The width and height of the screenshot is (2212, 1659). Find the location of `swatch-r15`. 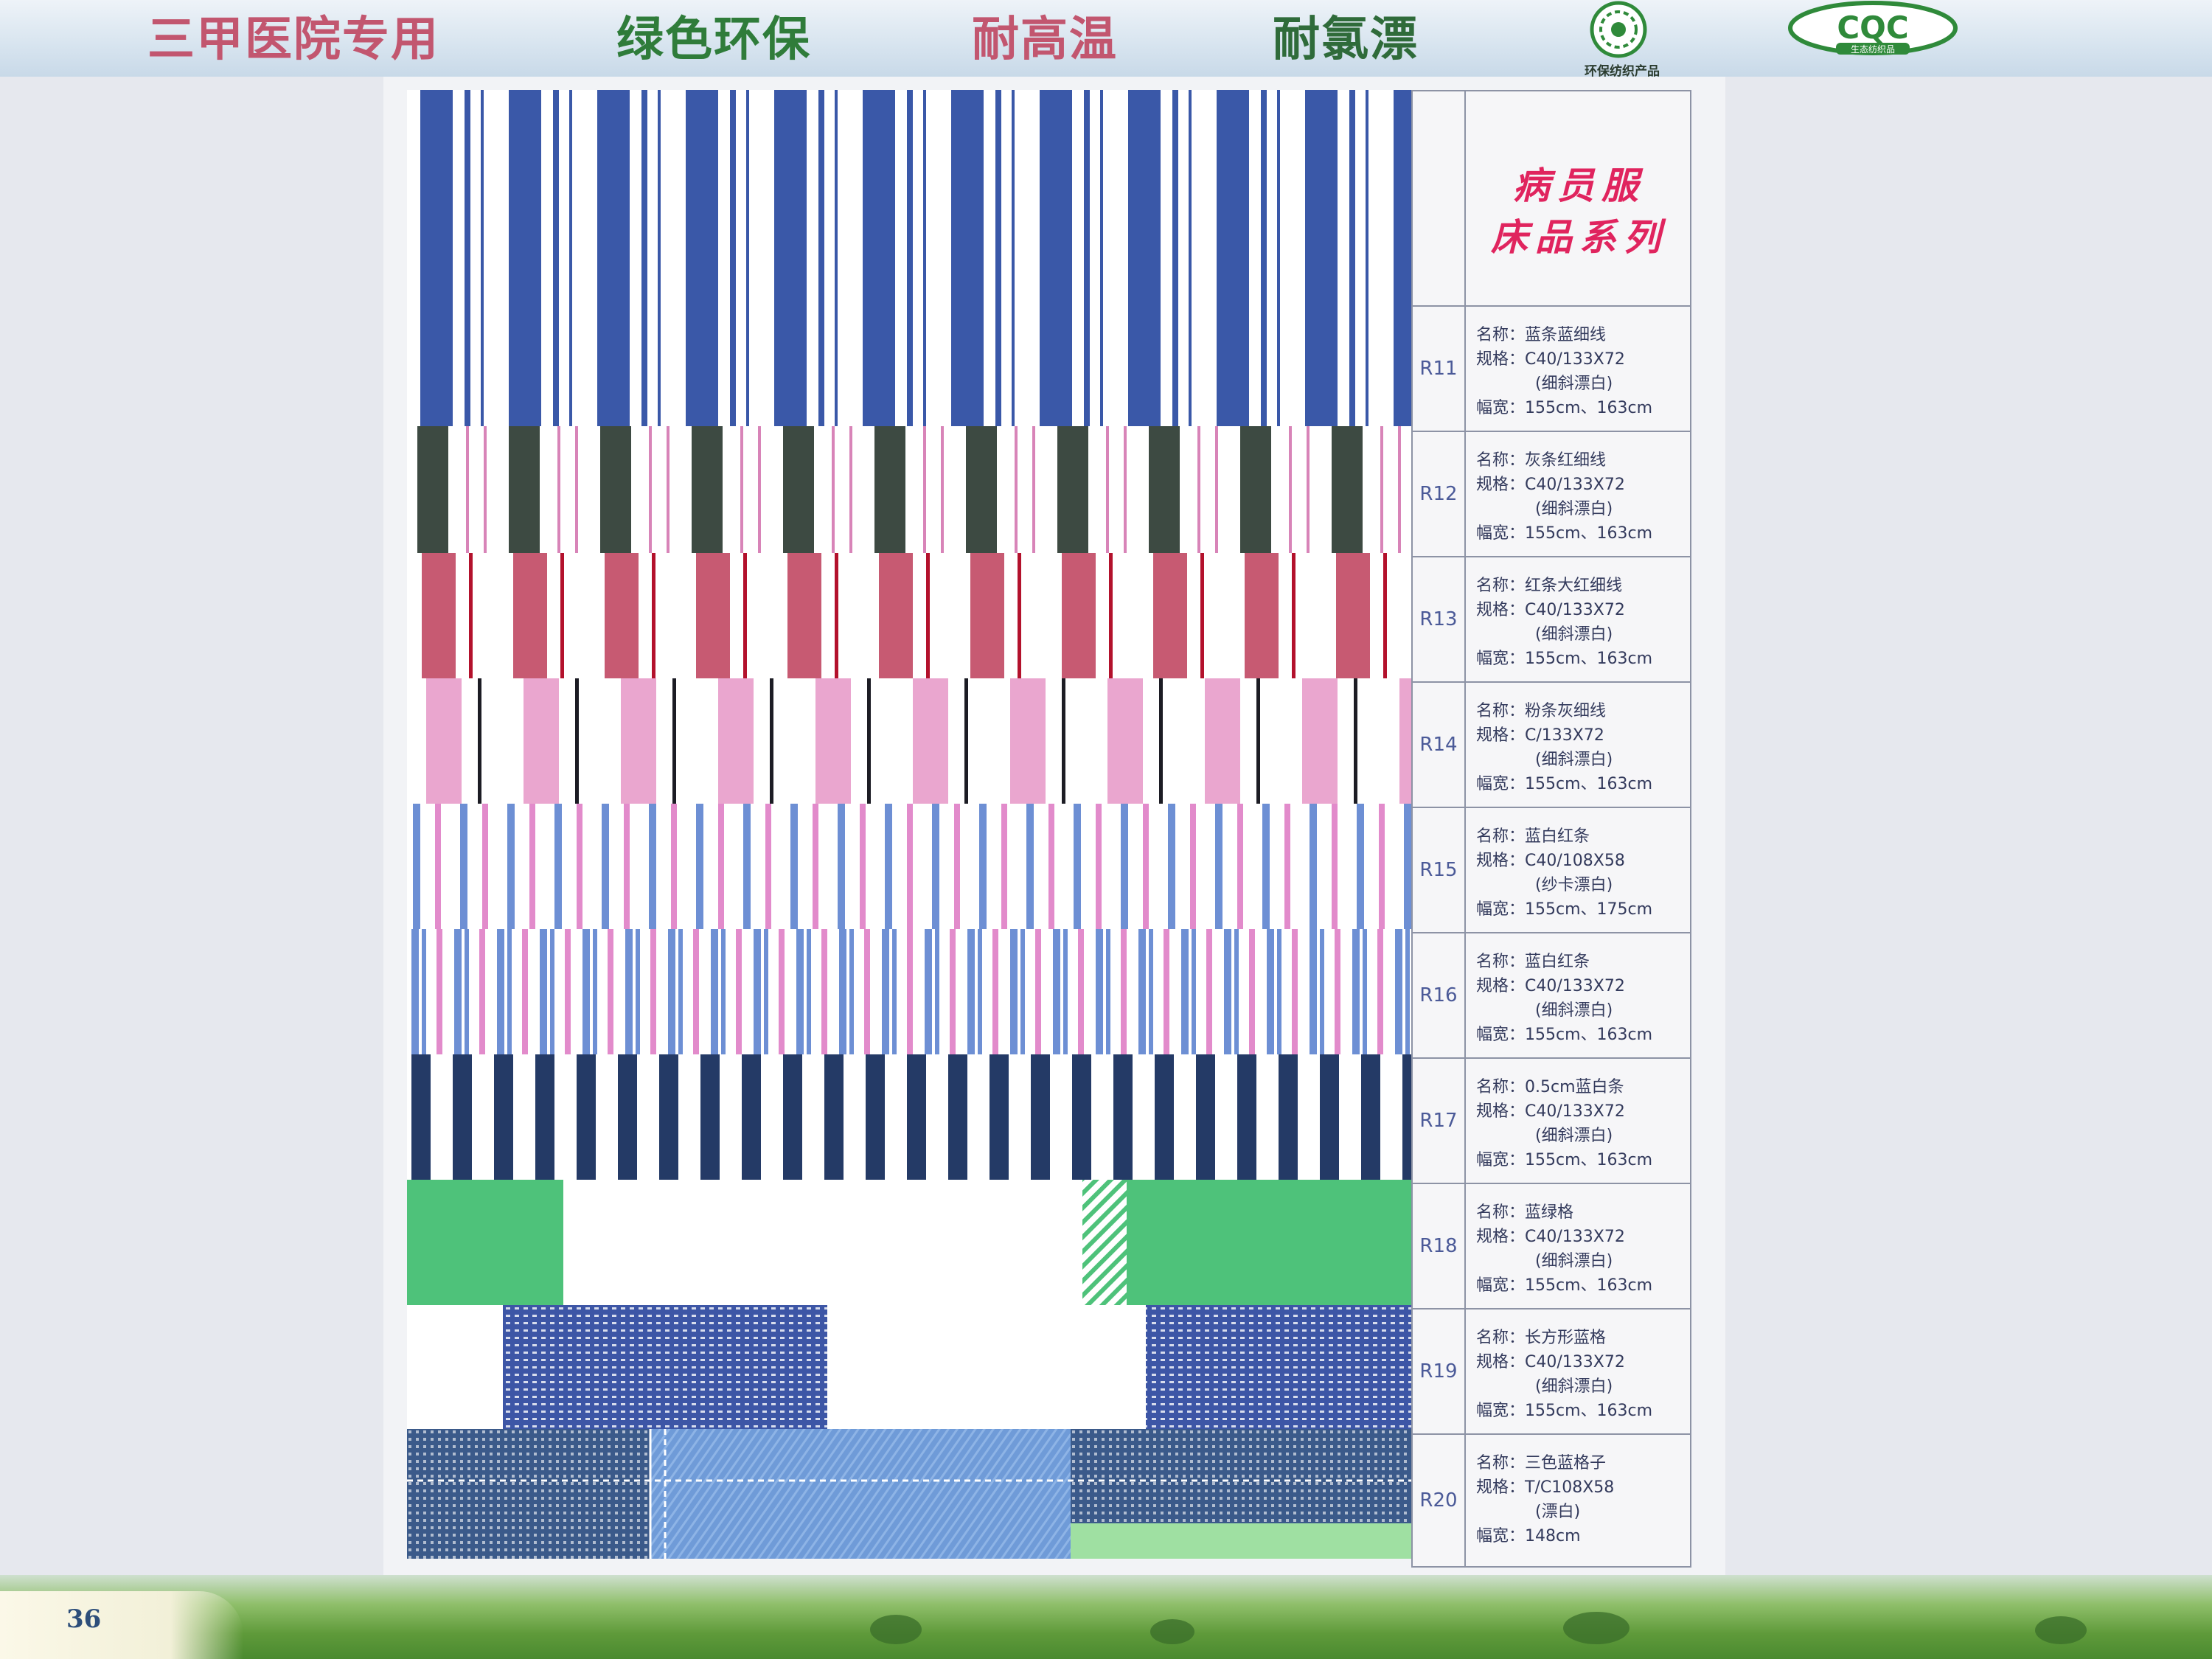

swatch-r15 is located at coordinates (909, 866).